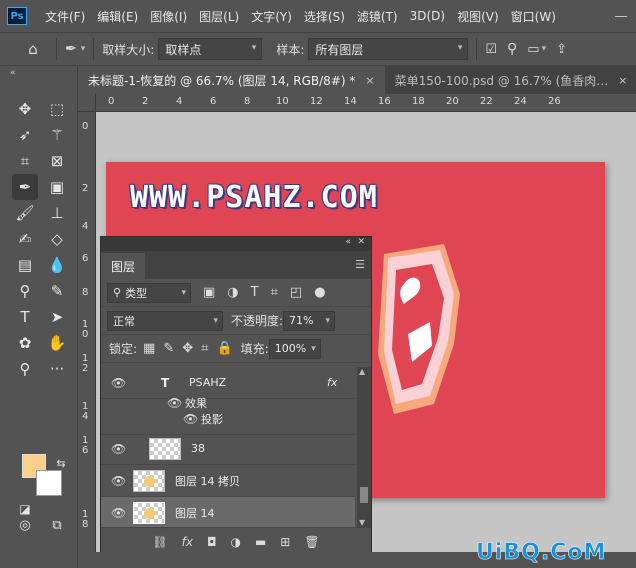 This screenshot has height=568, width=636. I want to click on menu-3d: 3D(D), so click(427, 16).